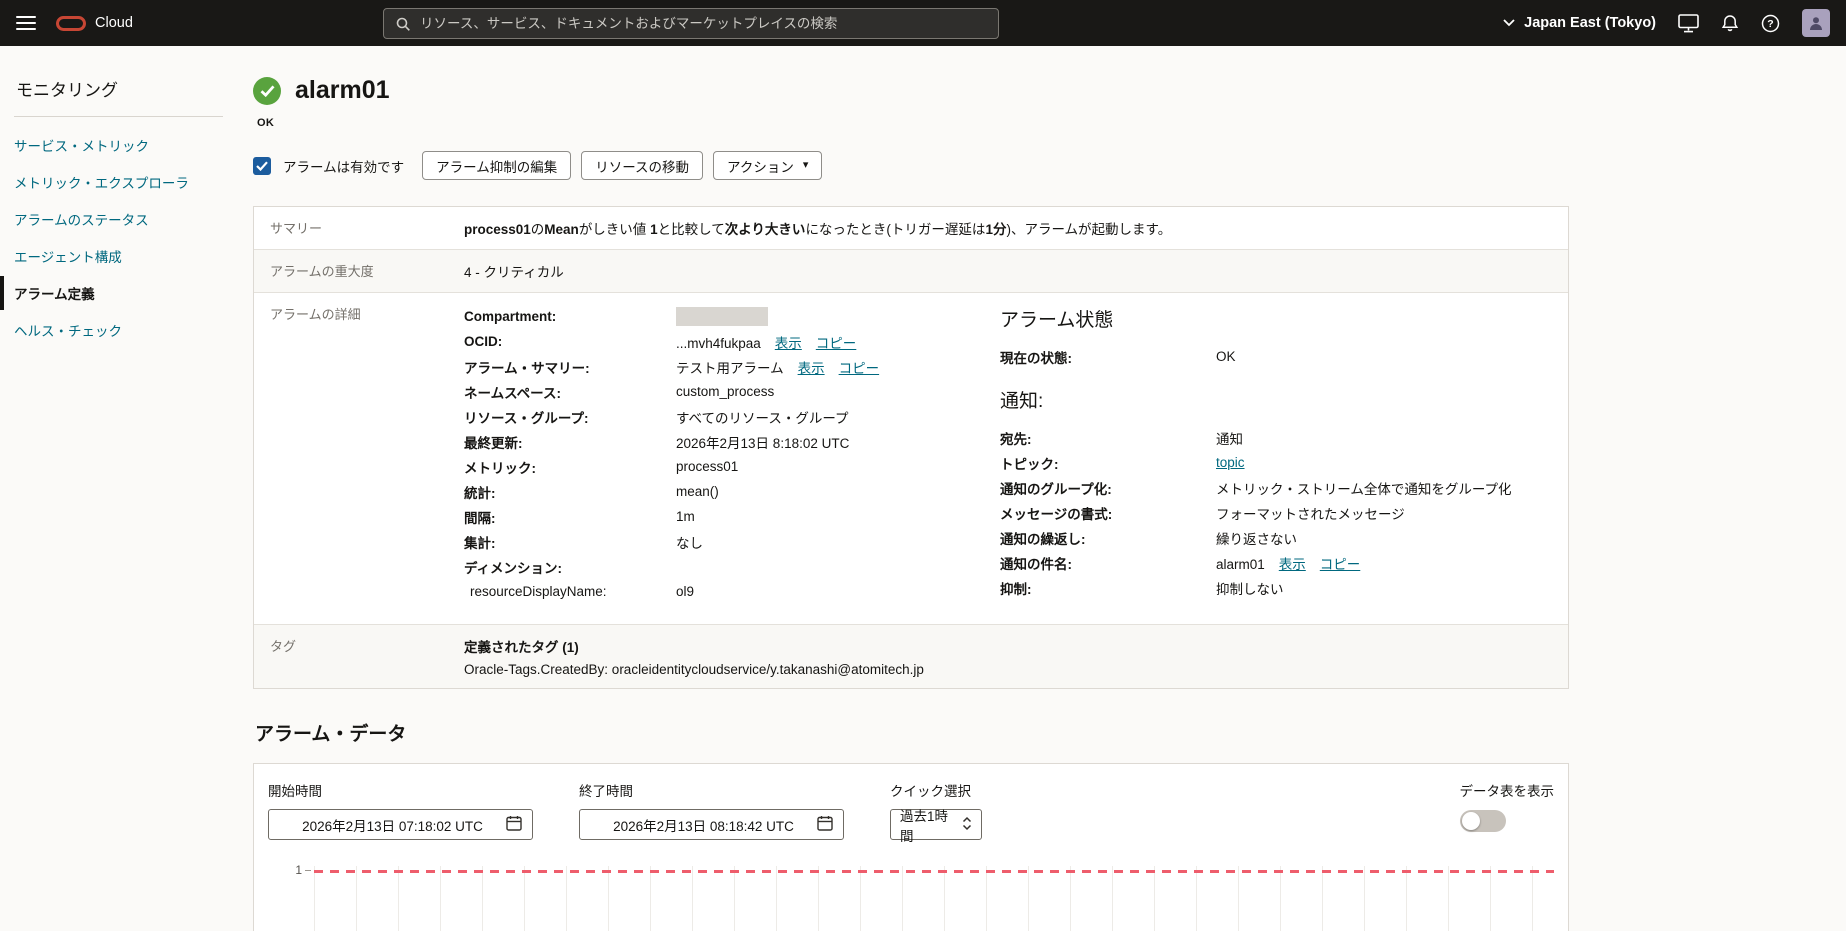  I want to click on redacted-value, so click(722, 316).